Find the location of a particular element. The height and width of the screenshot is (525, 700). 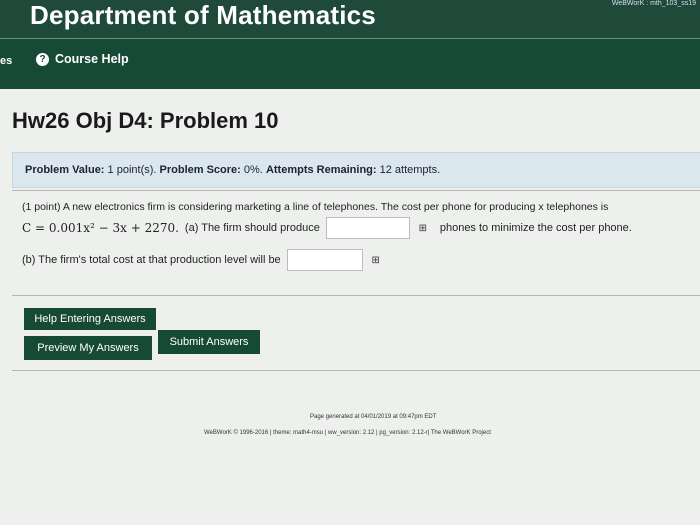

page-title: Hw26 Obj D4: Problem 10 is located at coordinates (145, 120).